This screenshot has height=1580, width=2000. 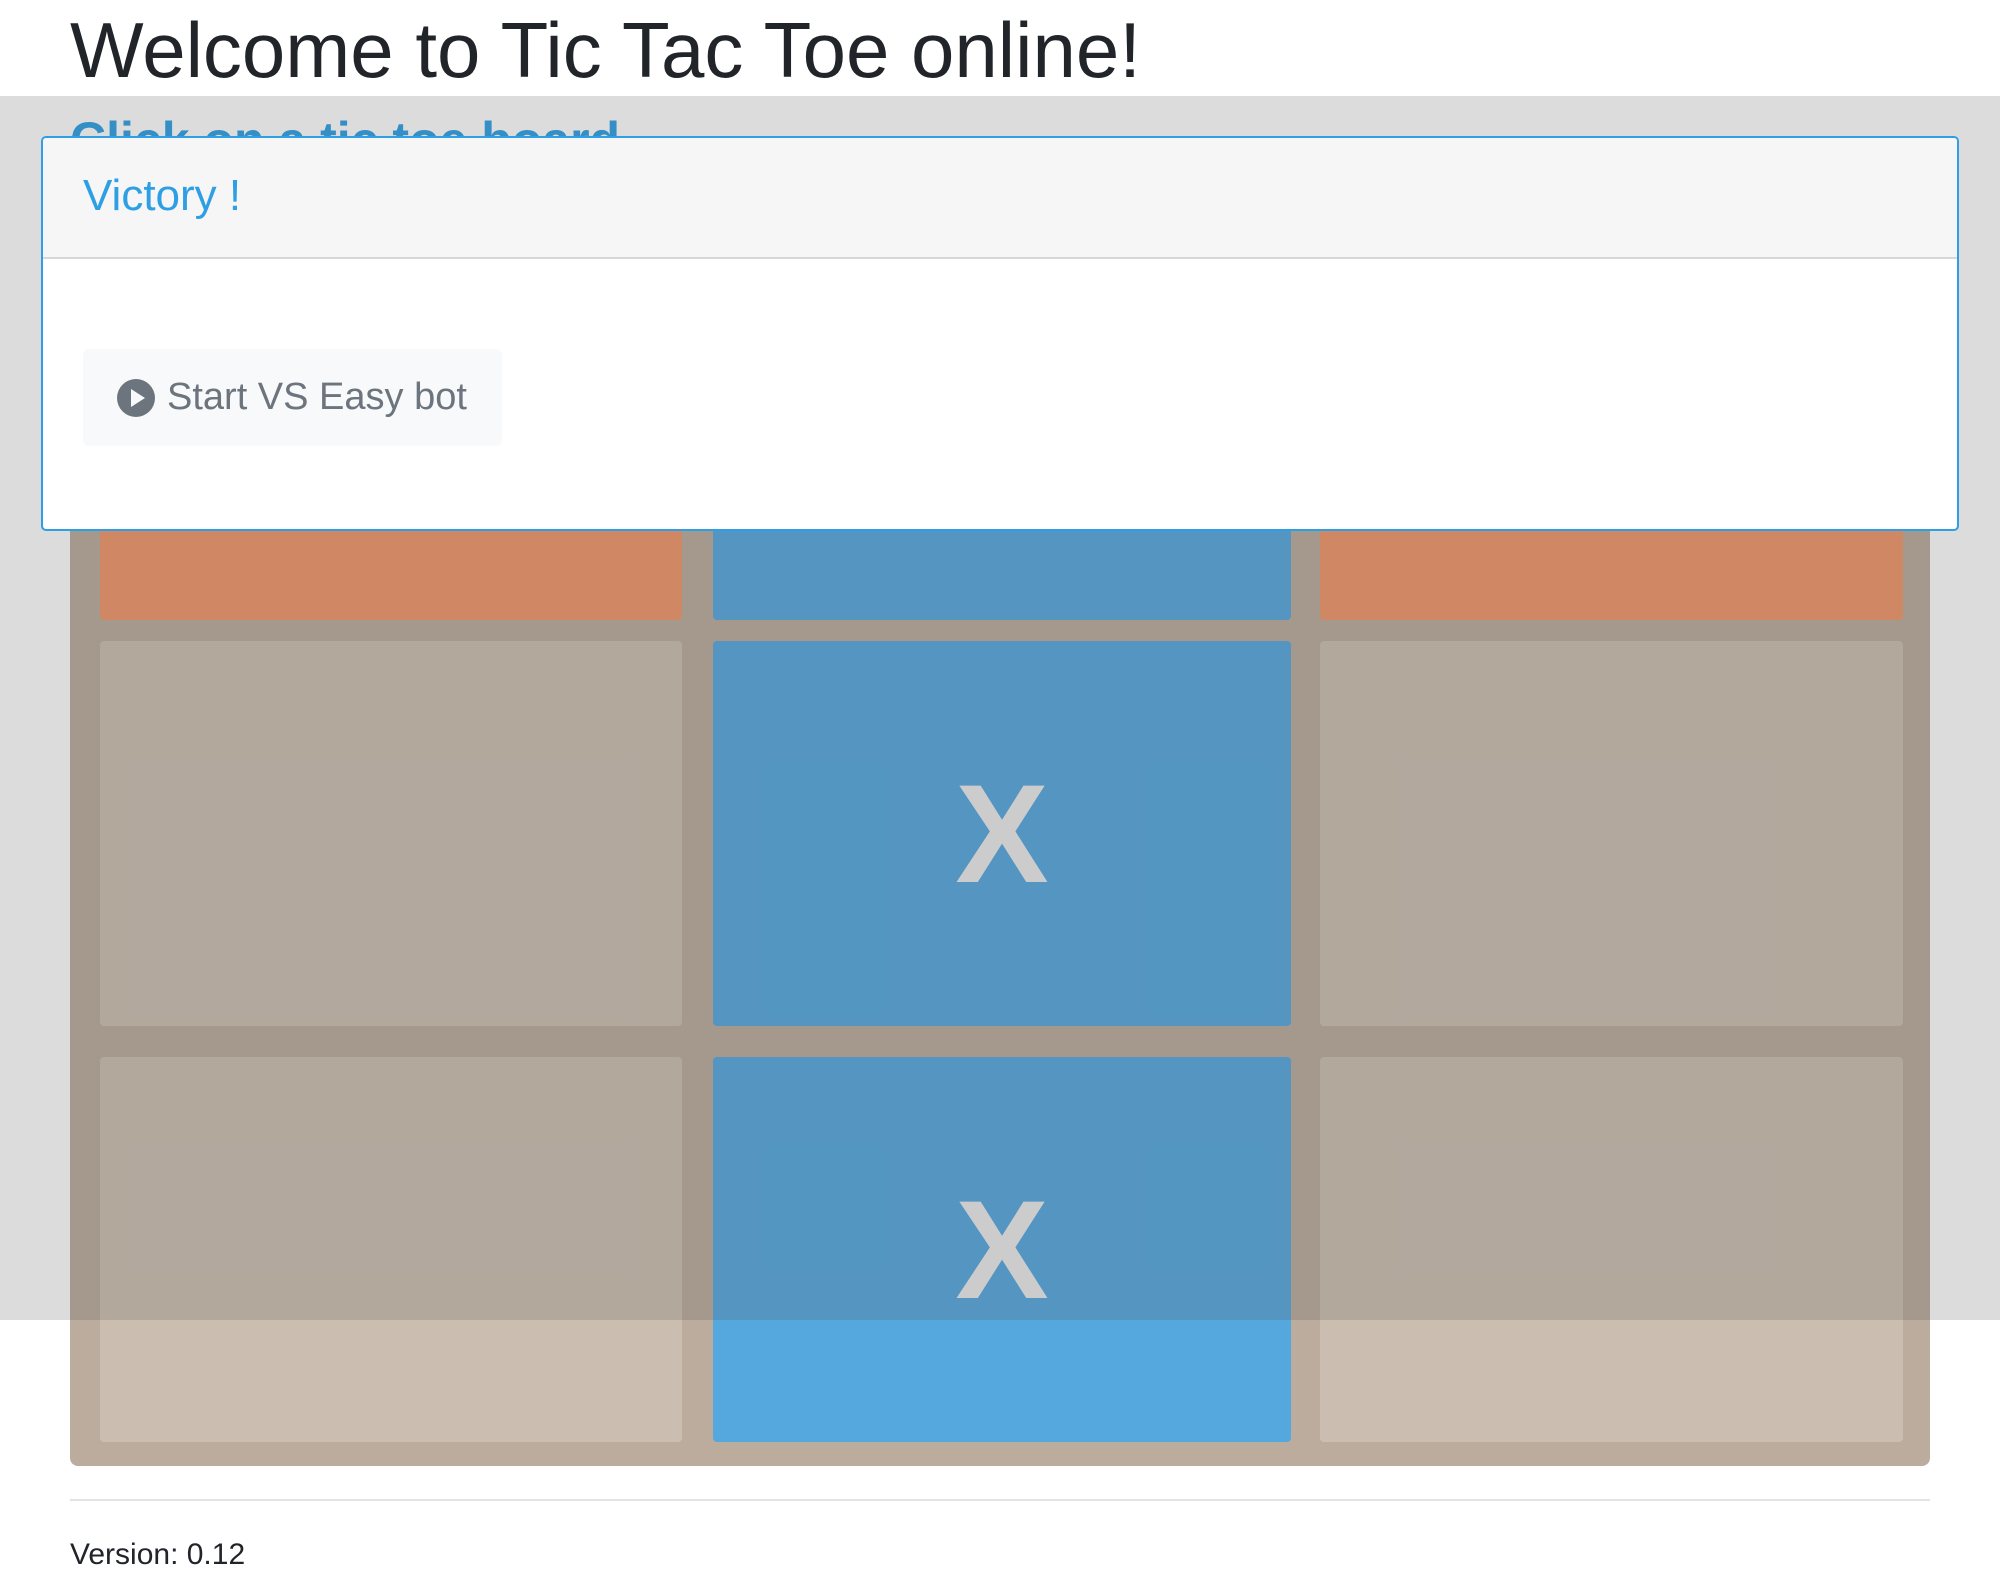 What do you see at coordinates (1000, 198) in the screenshot?
I see `modal-header: Victory !` at bounding box center [1000, 198].